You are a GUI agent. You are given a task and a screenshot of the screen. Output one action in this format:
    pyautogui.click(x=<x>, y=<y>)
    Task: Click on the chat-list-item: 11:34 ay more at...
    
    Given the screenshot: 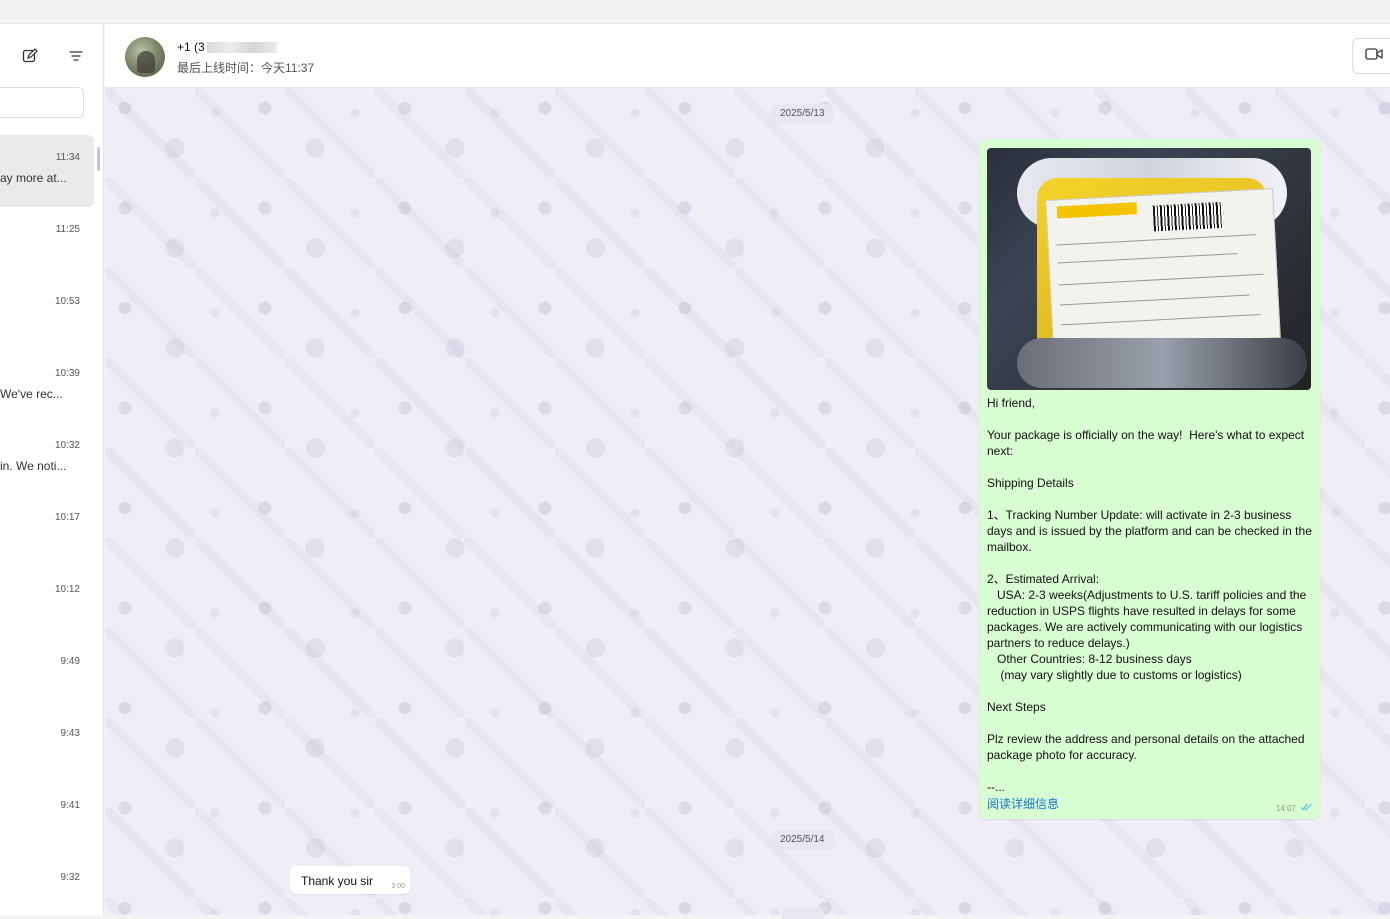 What is the action you would take?
    pyautogui.click(x=47, y=171)
    